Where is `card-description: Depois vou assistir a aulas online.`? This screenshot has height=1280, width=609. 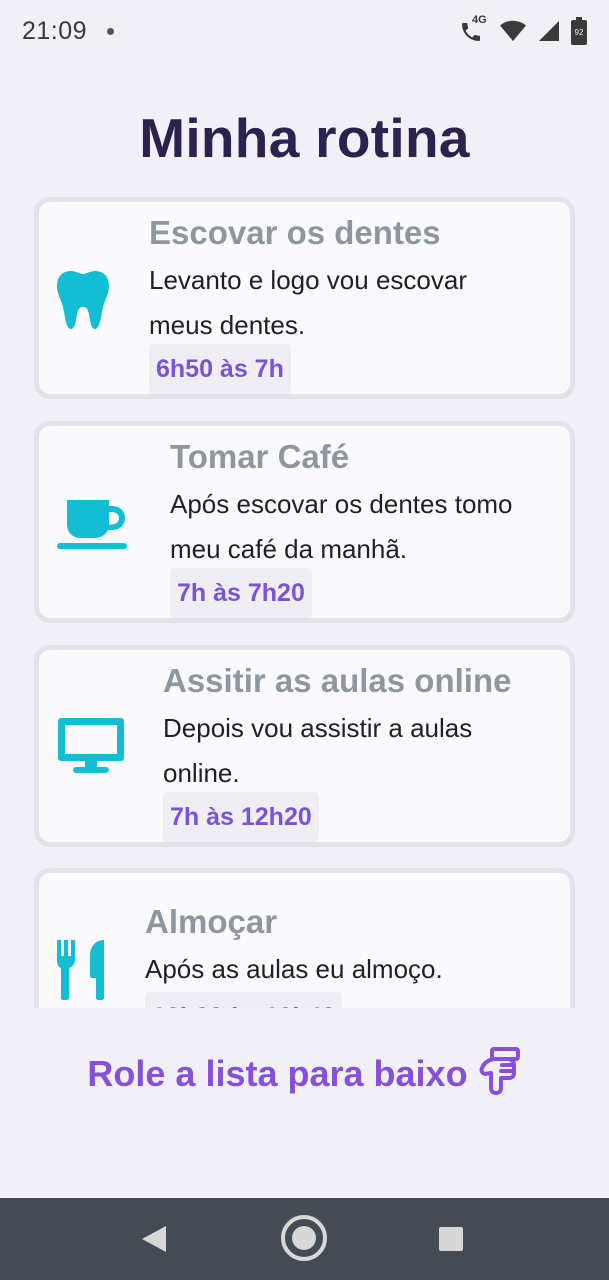
card-description: Depois vou assistir a aulas online. is located at coordinates (318, 750).